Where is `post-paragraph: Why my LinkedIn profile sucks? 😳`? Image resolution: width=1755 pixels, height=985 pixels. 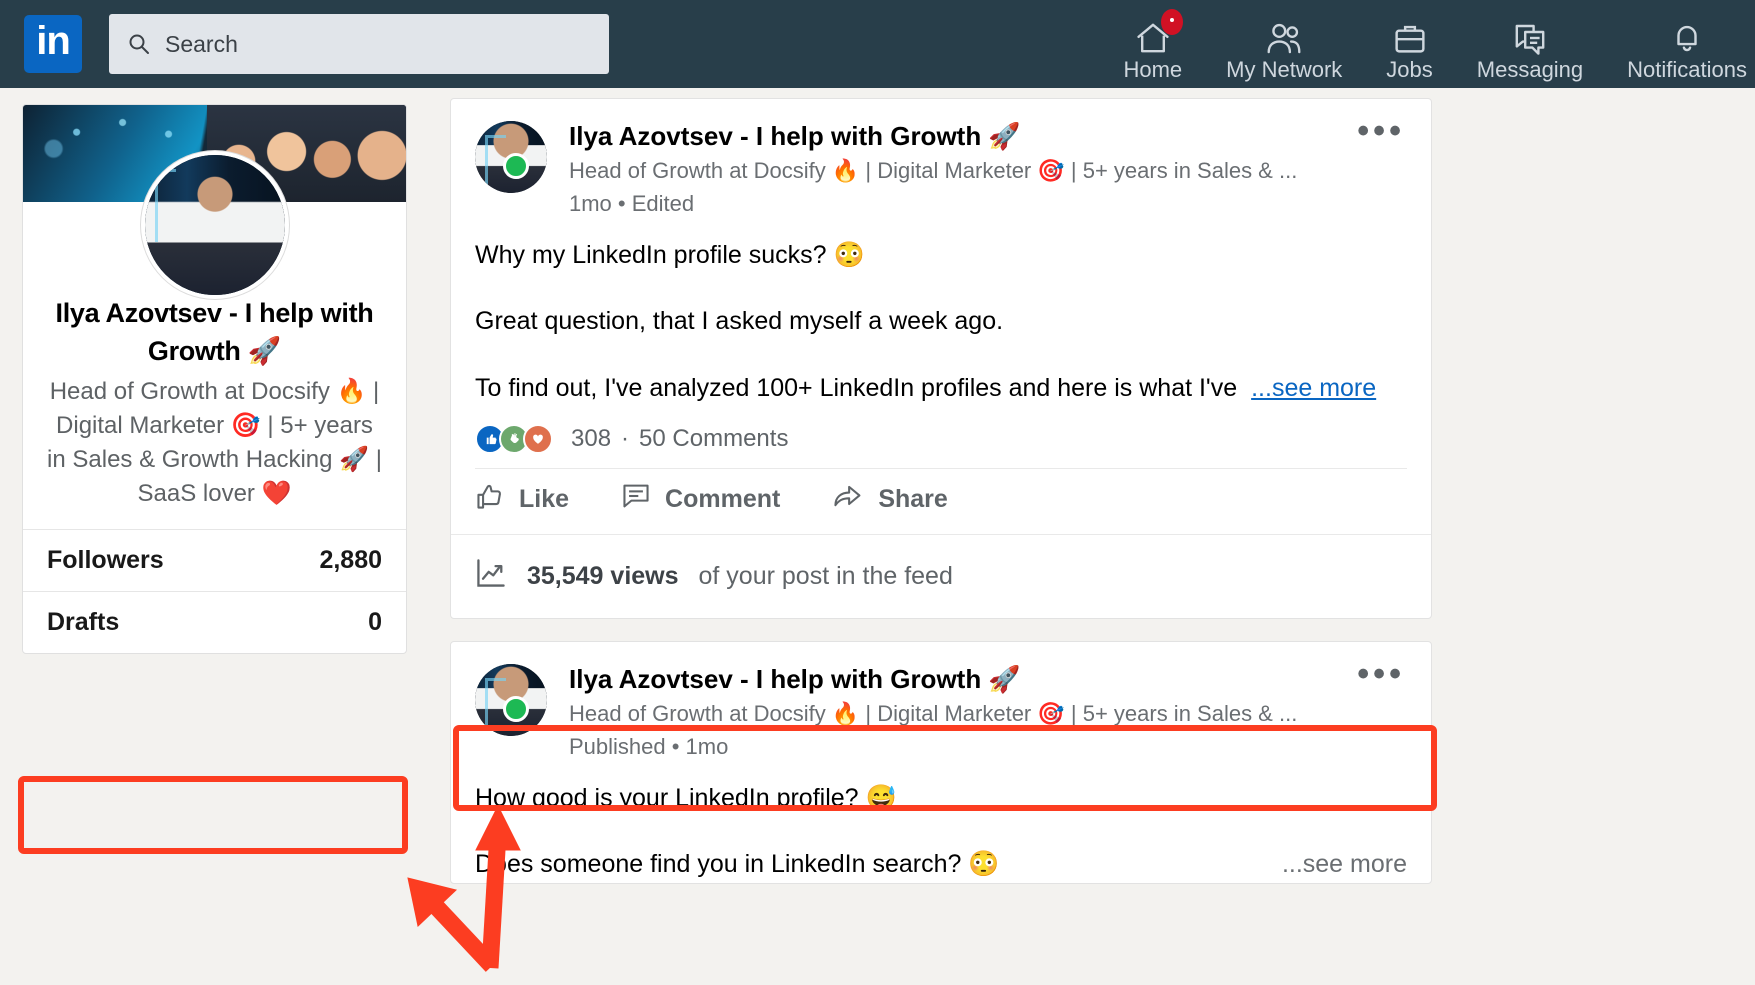 post-paragraph: Why my LinkedIn profile sucks? 😳 is located at coordinates (670, 255).